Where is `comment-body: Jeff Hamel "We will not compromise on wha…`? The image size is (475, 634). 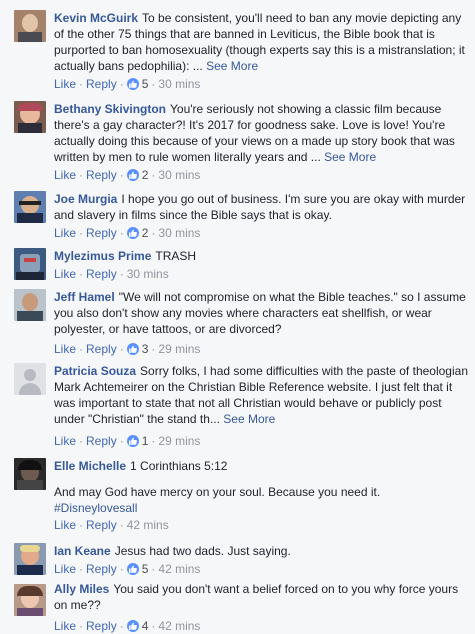 comment-body: Jeff Hamel "We will not compromise on wha… is located at coordinates (261, 313).